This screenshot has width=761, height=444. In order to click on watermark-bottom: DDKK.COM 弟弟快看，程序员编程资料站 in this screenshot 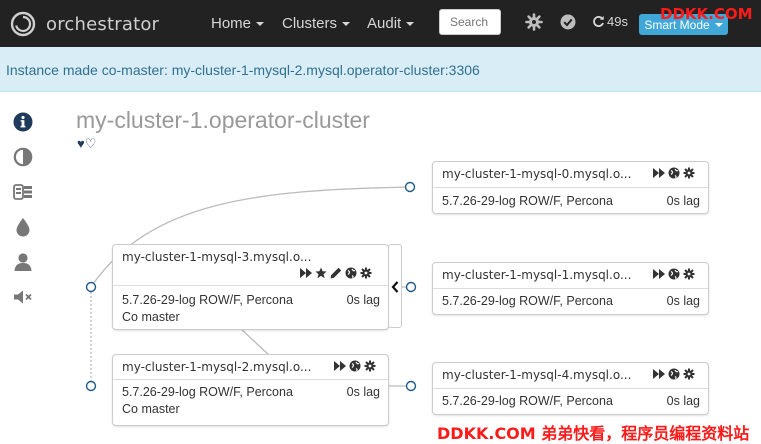, I will do `click(593, 433)`.